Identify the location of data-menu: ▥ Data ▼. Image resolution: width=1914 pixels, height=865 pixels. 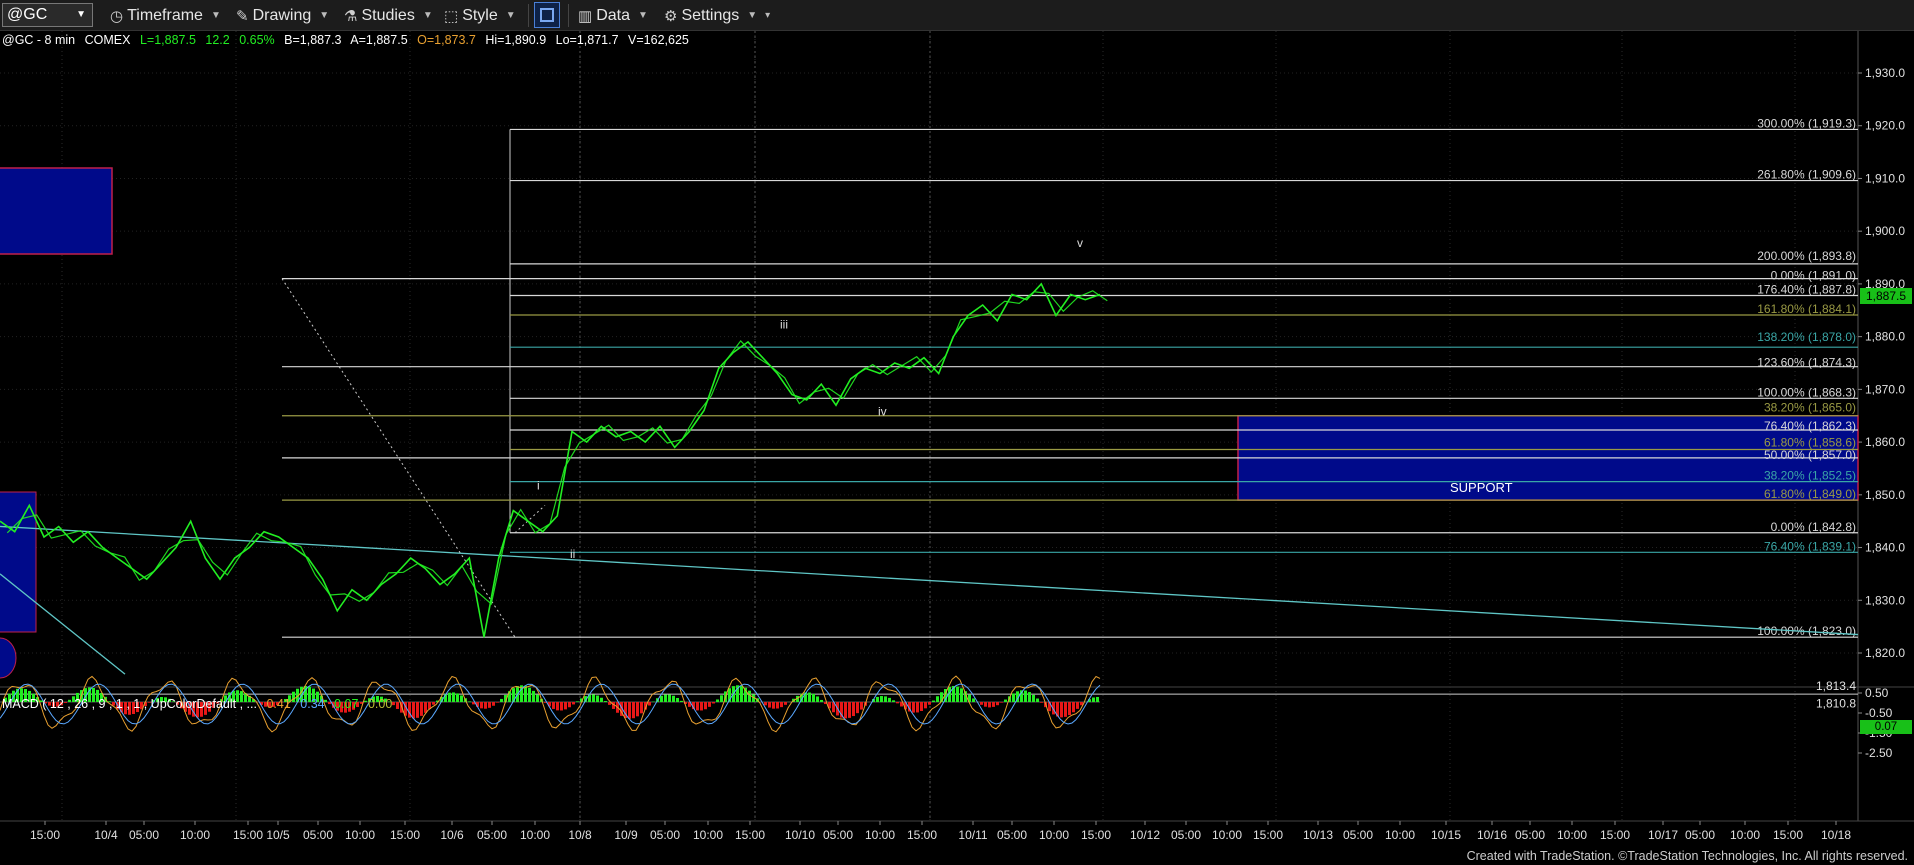
(613, 15).